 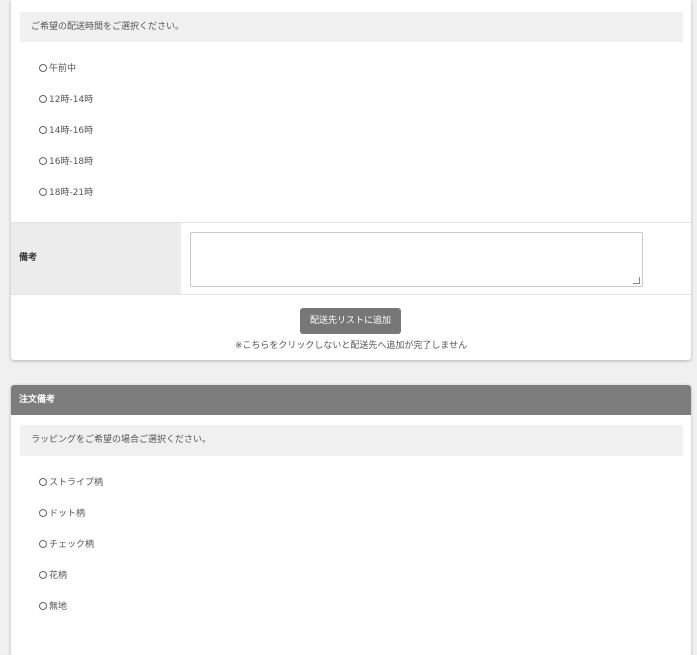 I want to click on wrapping-option-floral: 花柄, so click(x=53, y=574).